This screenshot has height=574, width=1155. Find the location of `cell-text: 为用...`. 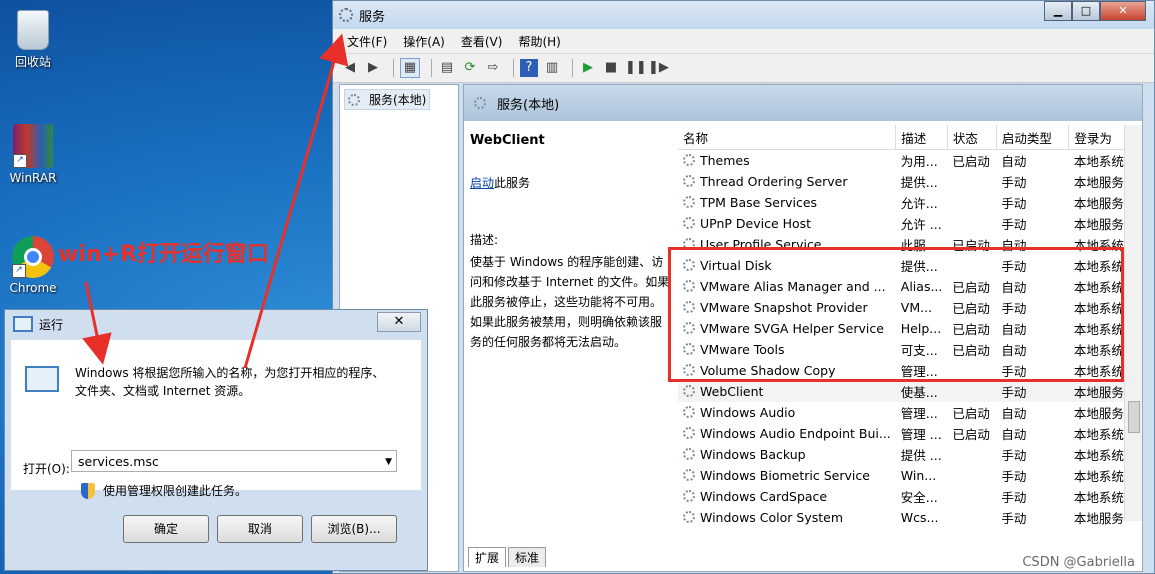

cell-text: 为用... is located at coordinates (919, 161).